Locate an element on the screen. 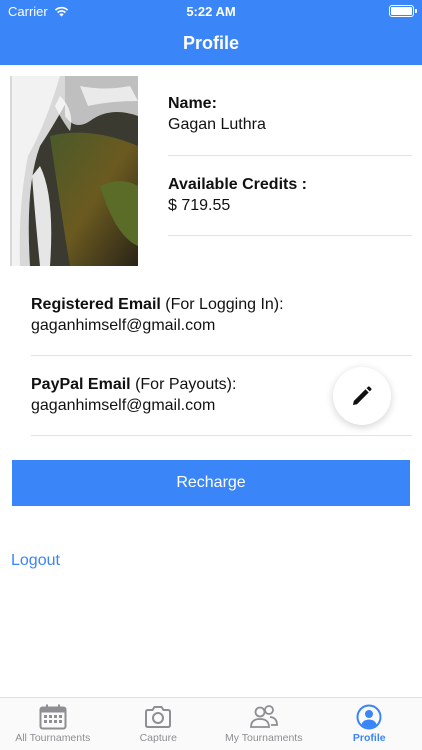  pencil-icon is located at coordinates (362, 395).